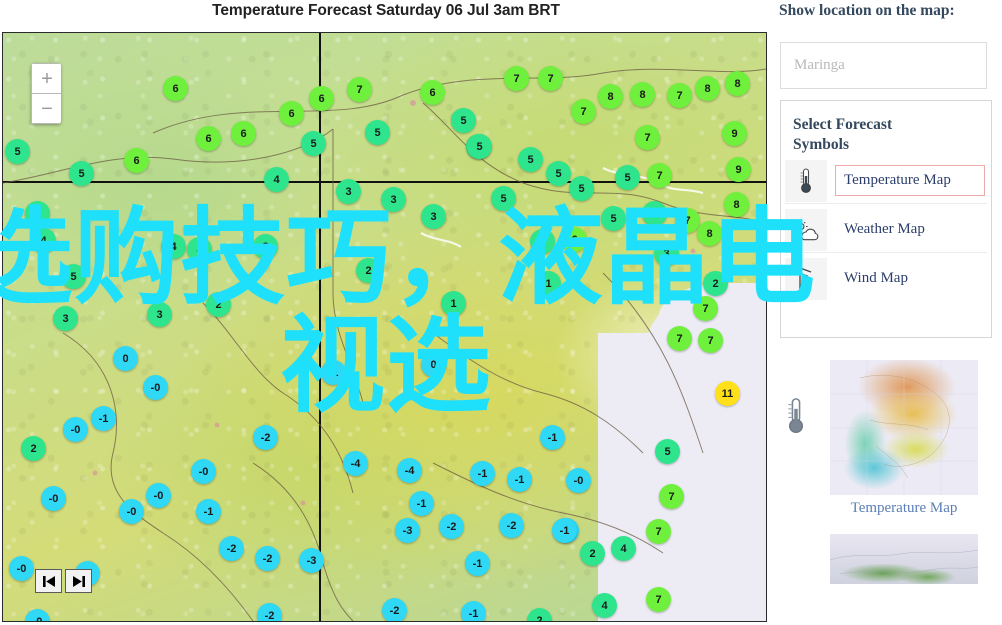  What do you see at coordinates (46, 78) in the screenshot?
I see `zoom-in-button: +` at bounding box center [46, 78].